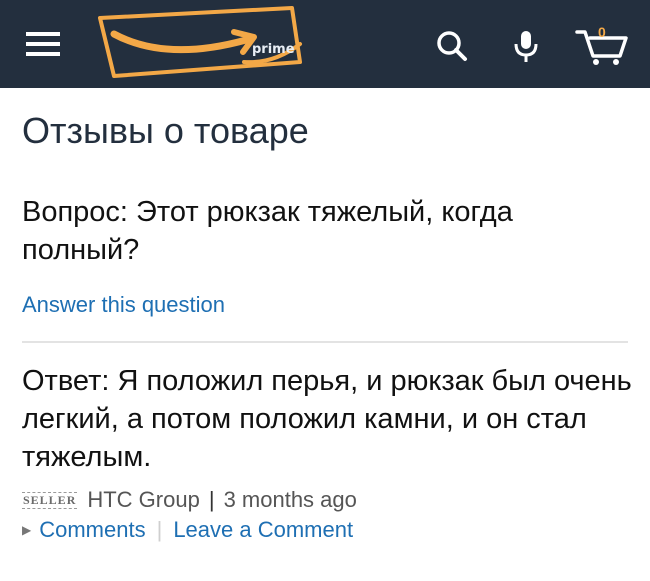 Image resolution: width=650 pixels, height=581 pixels. What do you see at coordinates (143, 499) in the screenshot?
I see `answer-author: HTC Group` at bounding box center [143, 499].